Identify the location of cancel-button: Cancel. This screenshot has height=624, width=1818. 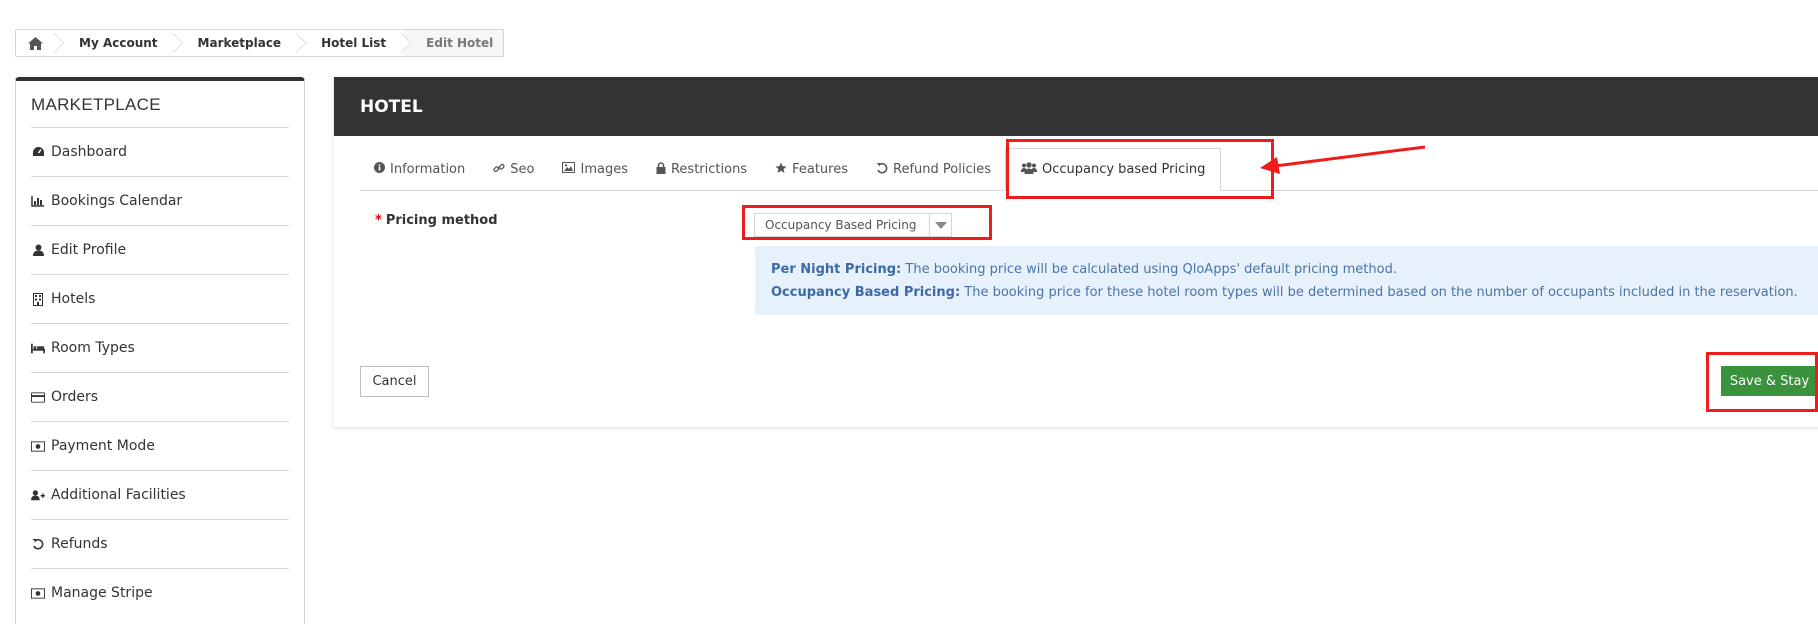
(394, 381).